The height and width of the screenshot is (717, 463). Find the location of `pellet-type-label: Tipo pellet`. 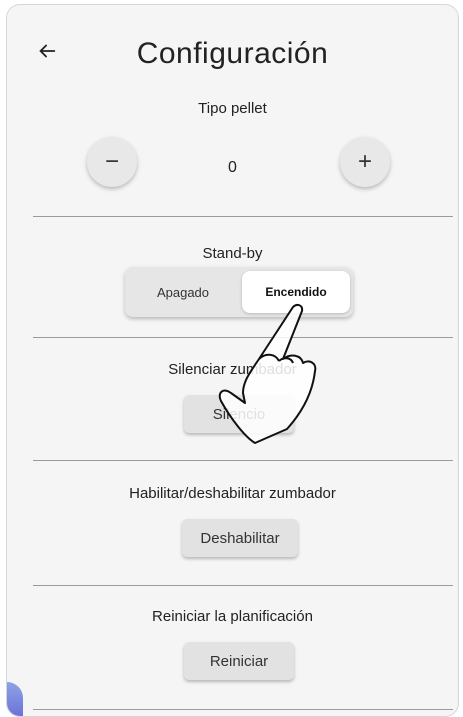

pellet-type-label: Tipo pellet is located at coordinates (232, 108).